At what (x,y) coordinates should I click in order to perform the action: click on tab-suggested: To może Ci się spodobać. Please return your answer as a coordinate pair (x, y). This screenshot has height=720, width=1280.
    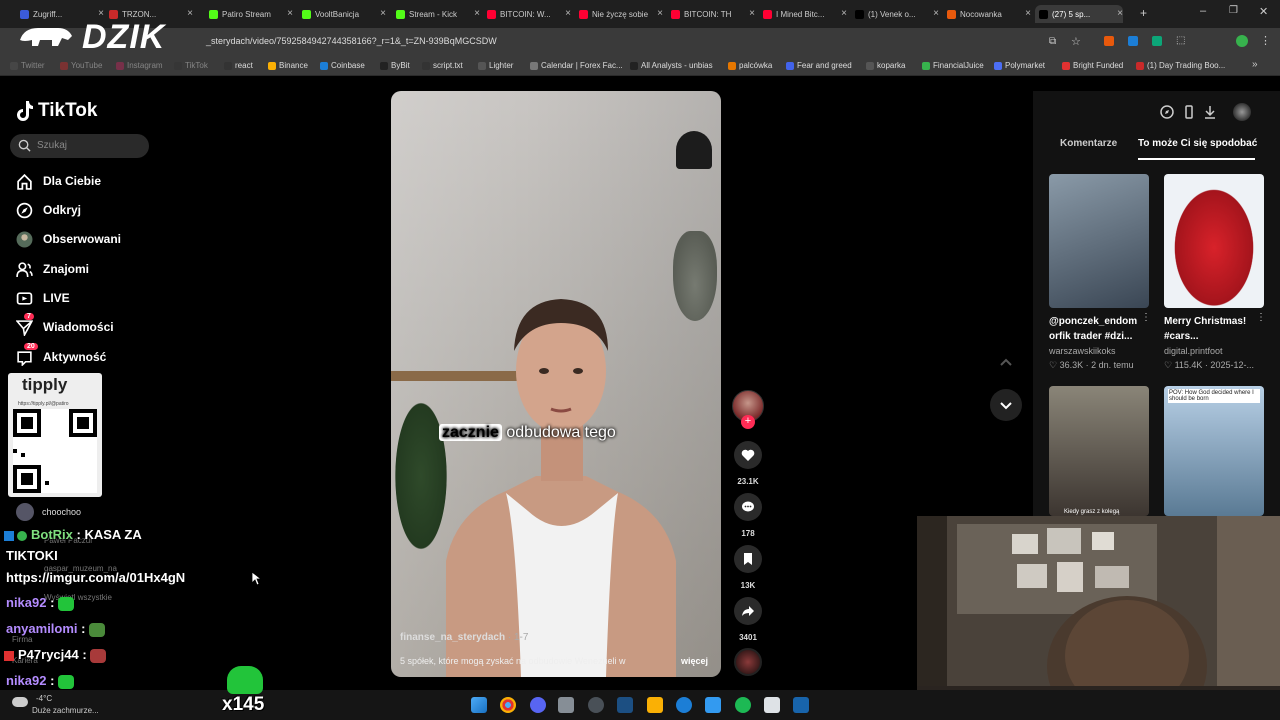
    Looking at the image, I should click on (1197, 143).